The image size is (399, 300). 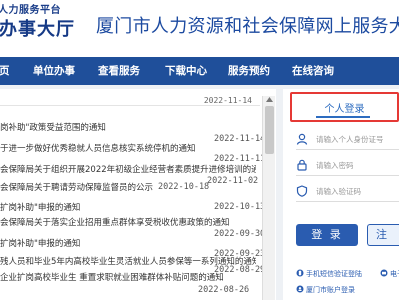 What do you see at coordinates (343, 117) in the screenshot?
I see `tab-active-indicator` at bounding box center [343, 117].